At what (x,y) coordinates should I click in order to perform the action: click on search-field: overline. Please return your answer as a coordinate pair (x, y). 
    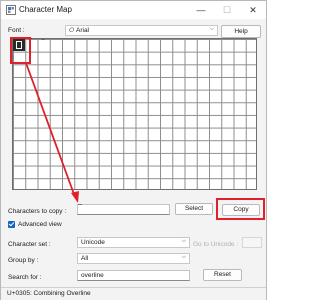
    Looking at the image, I should click on (133, 275).